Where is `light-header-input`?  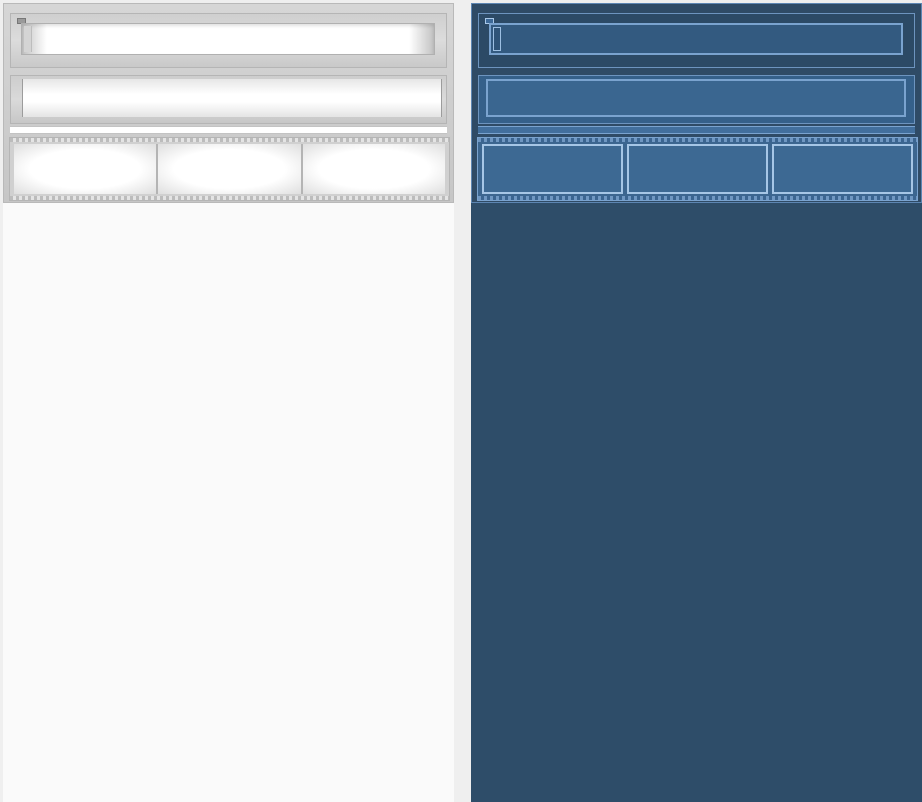
light-header-input is located at coordinates (228, 39).